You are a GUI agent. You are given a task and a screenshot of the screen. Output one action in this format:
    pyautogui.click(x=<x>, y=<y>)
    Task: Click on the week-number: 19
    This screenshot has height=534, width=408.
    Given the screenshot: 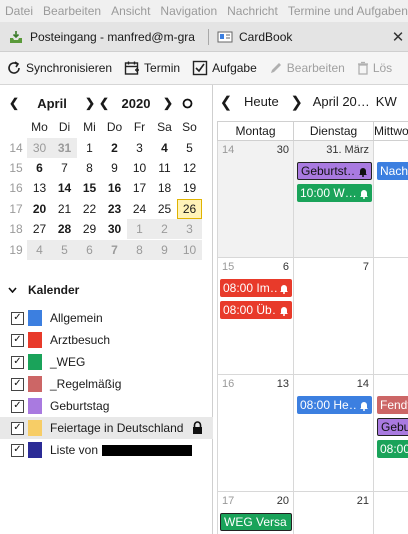 What is the action you would take?
    pyautogui.click(x=16, y=250)
    